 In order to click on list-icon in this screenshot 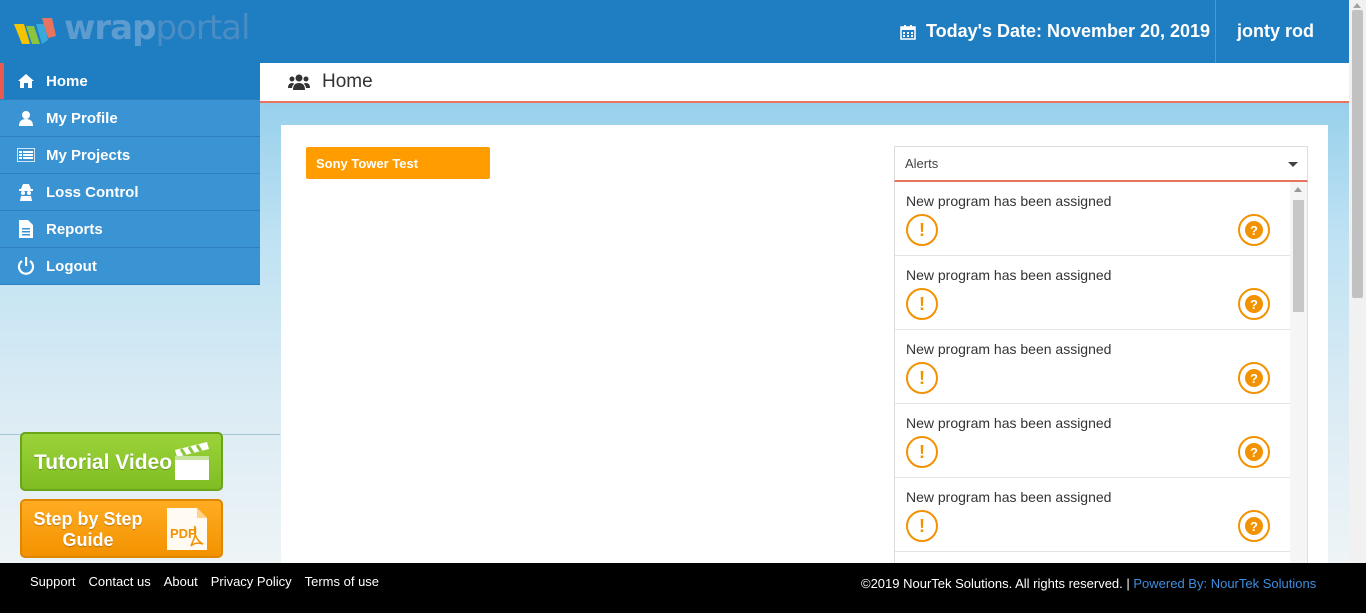, I will do `click(26, 155)`.